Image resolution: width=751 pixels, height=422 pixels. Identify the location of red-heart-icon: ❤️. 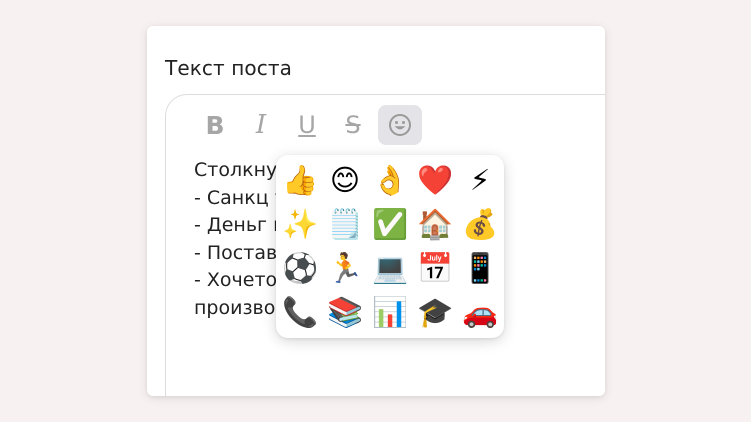
(435, 181).